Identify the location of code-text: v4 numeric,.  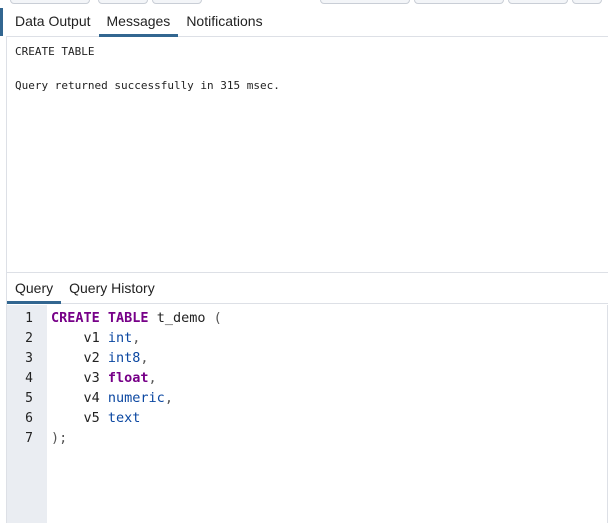
(112, 398).